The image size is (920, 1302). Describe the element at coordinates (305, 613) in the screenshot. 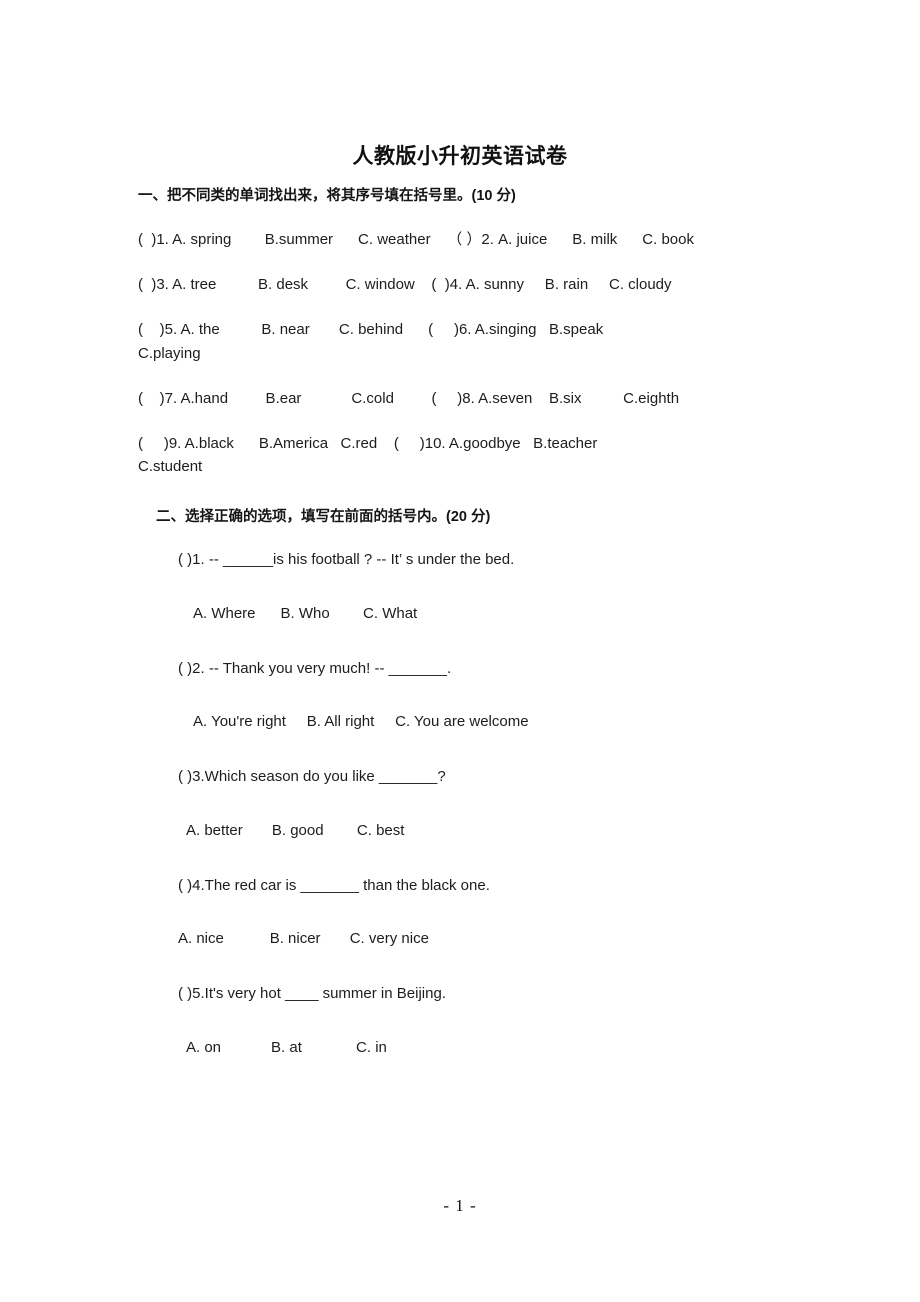

I see `section2-question-1-options: A. Where B. Who C. What` at that location.